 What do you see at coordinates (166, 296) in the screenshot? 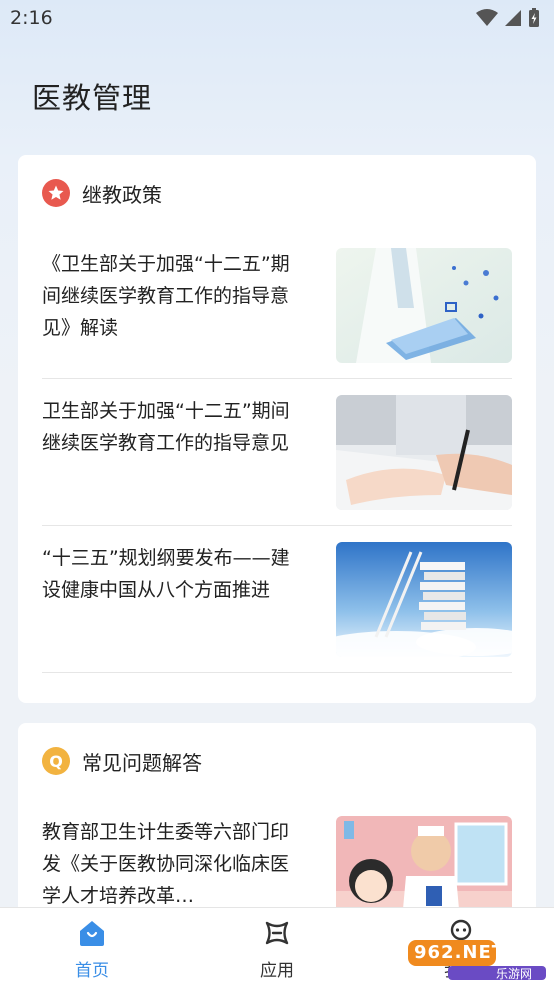
I see `article-title: 《卫生部关于加强“十二五”期间继续医学教育工作的指导意见》解读` at bounding box center [166, 296].